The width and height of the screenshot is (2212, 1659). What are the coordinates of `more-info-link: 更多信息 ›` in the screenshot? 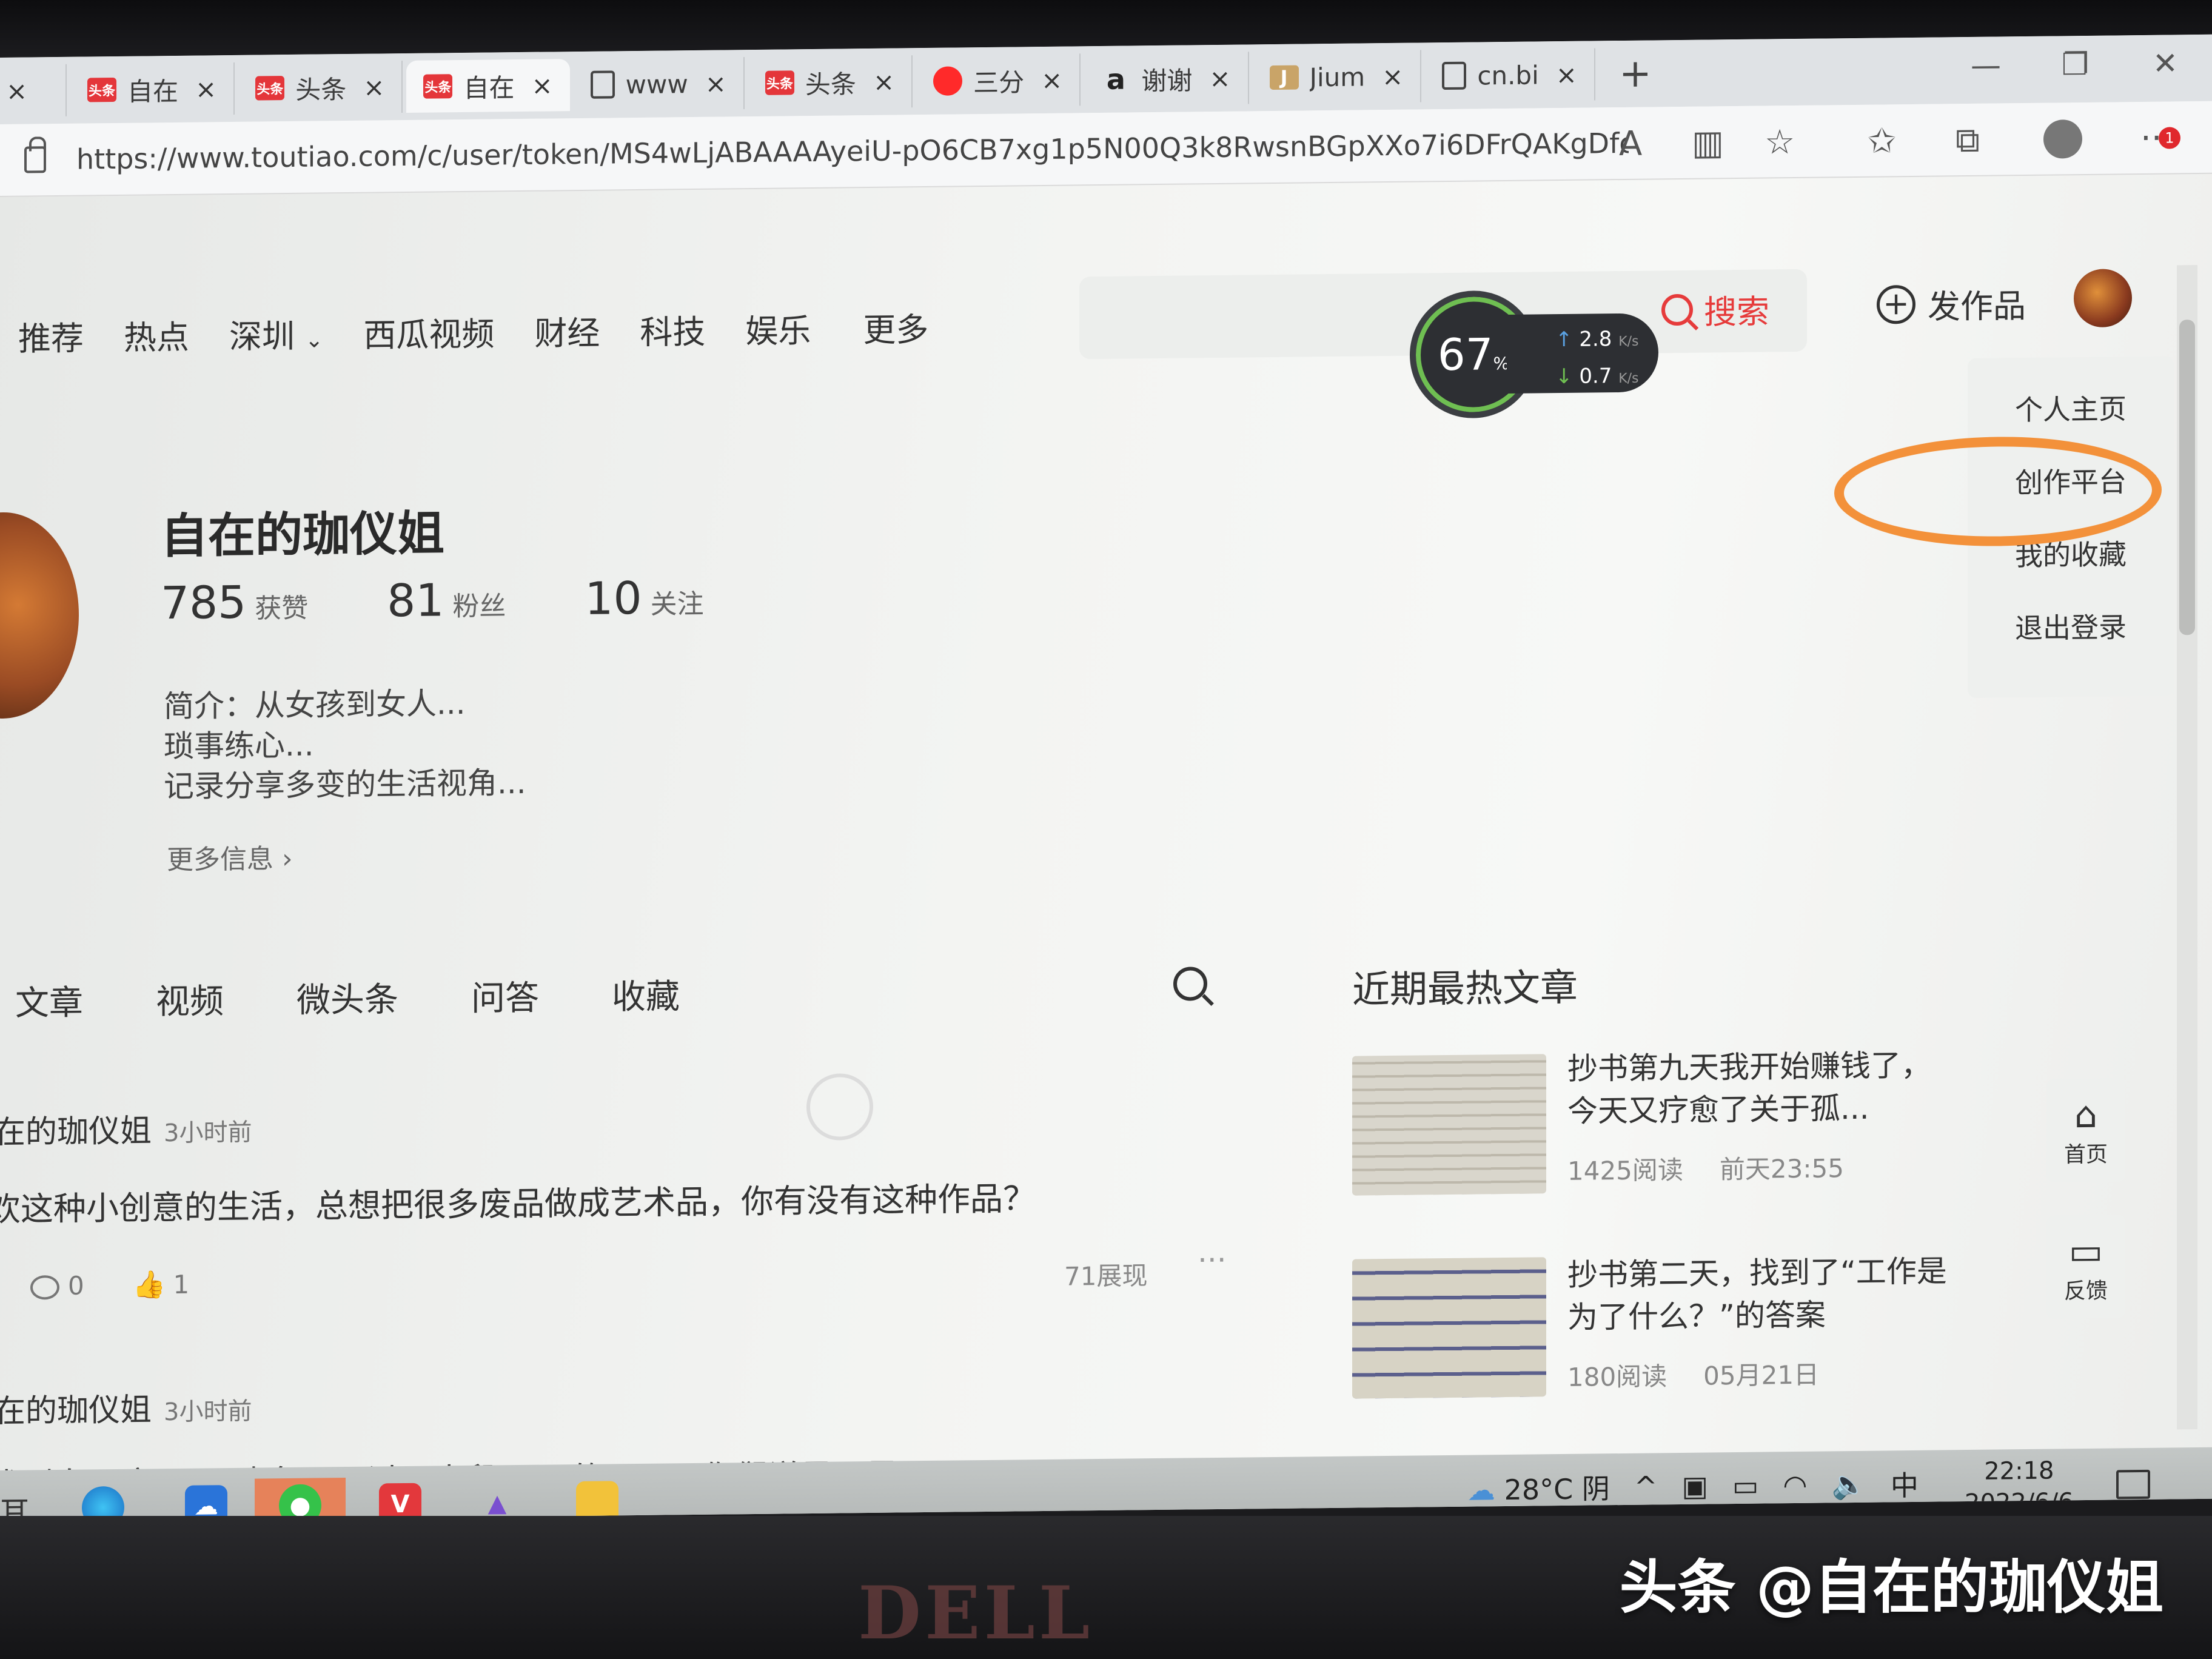 It's located at (230, 857).